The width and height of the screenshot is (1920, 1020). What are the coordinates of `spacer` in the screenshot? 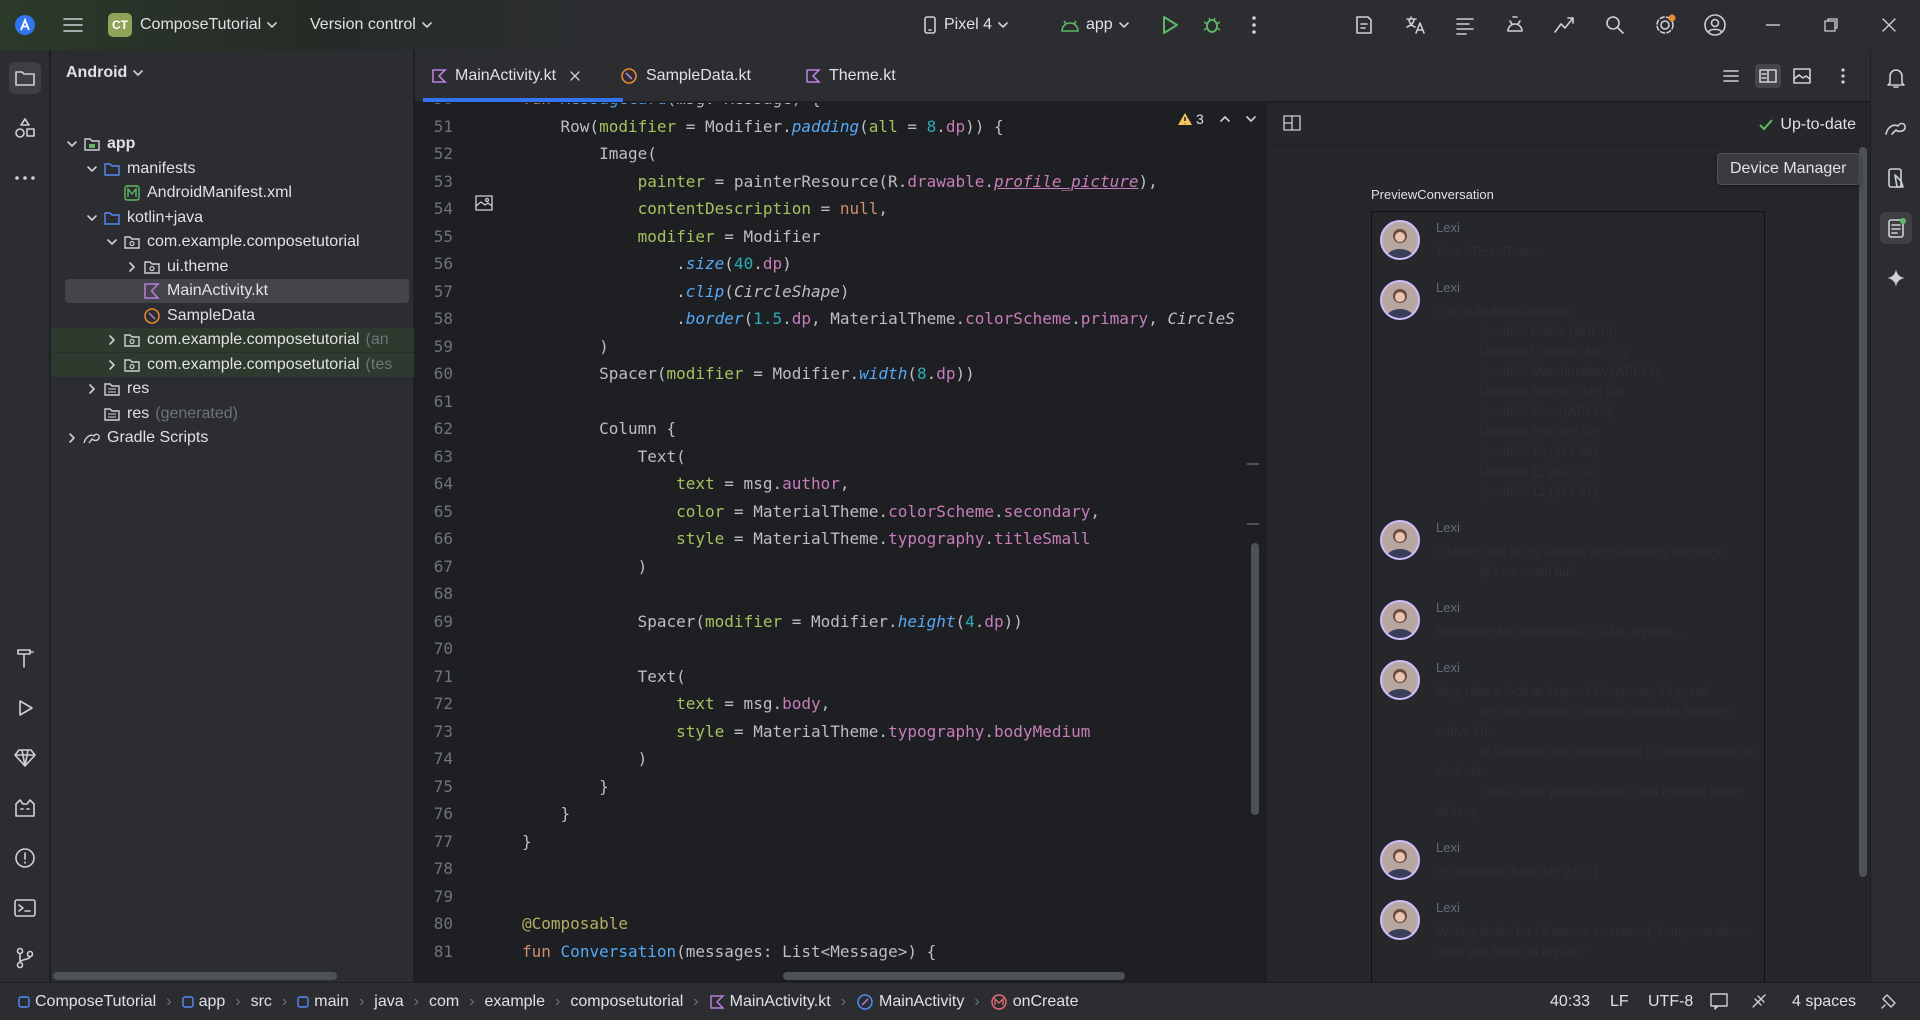 It's located at (132, 291).